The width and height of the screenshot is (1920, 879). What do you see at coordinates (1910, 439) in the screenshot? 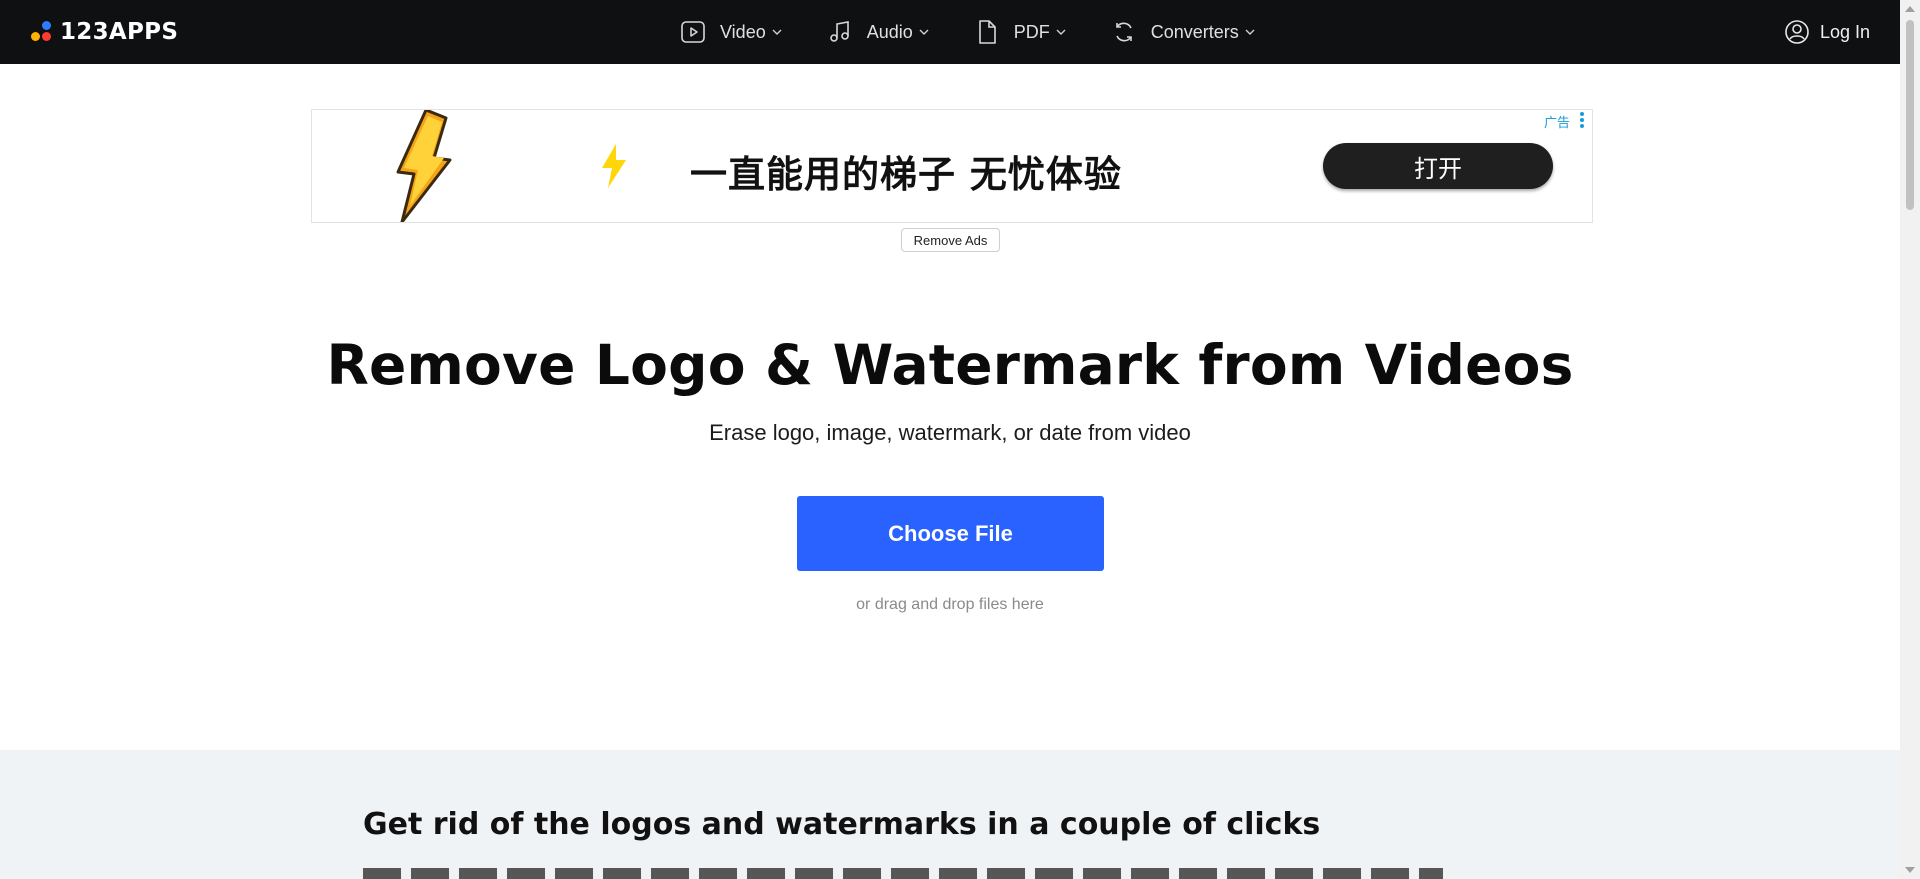
I see `page-scrollbar` at bounding box center [1910, 439].